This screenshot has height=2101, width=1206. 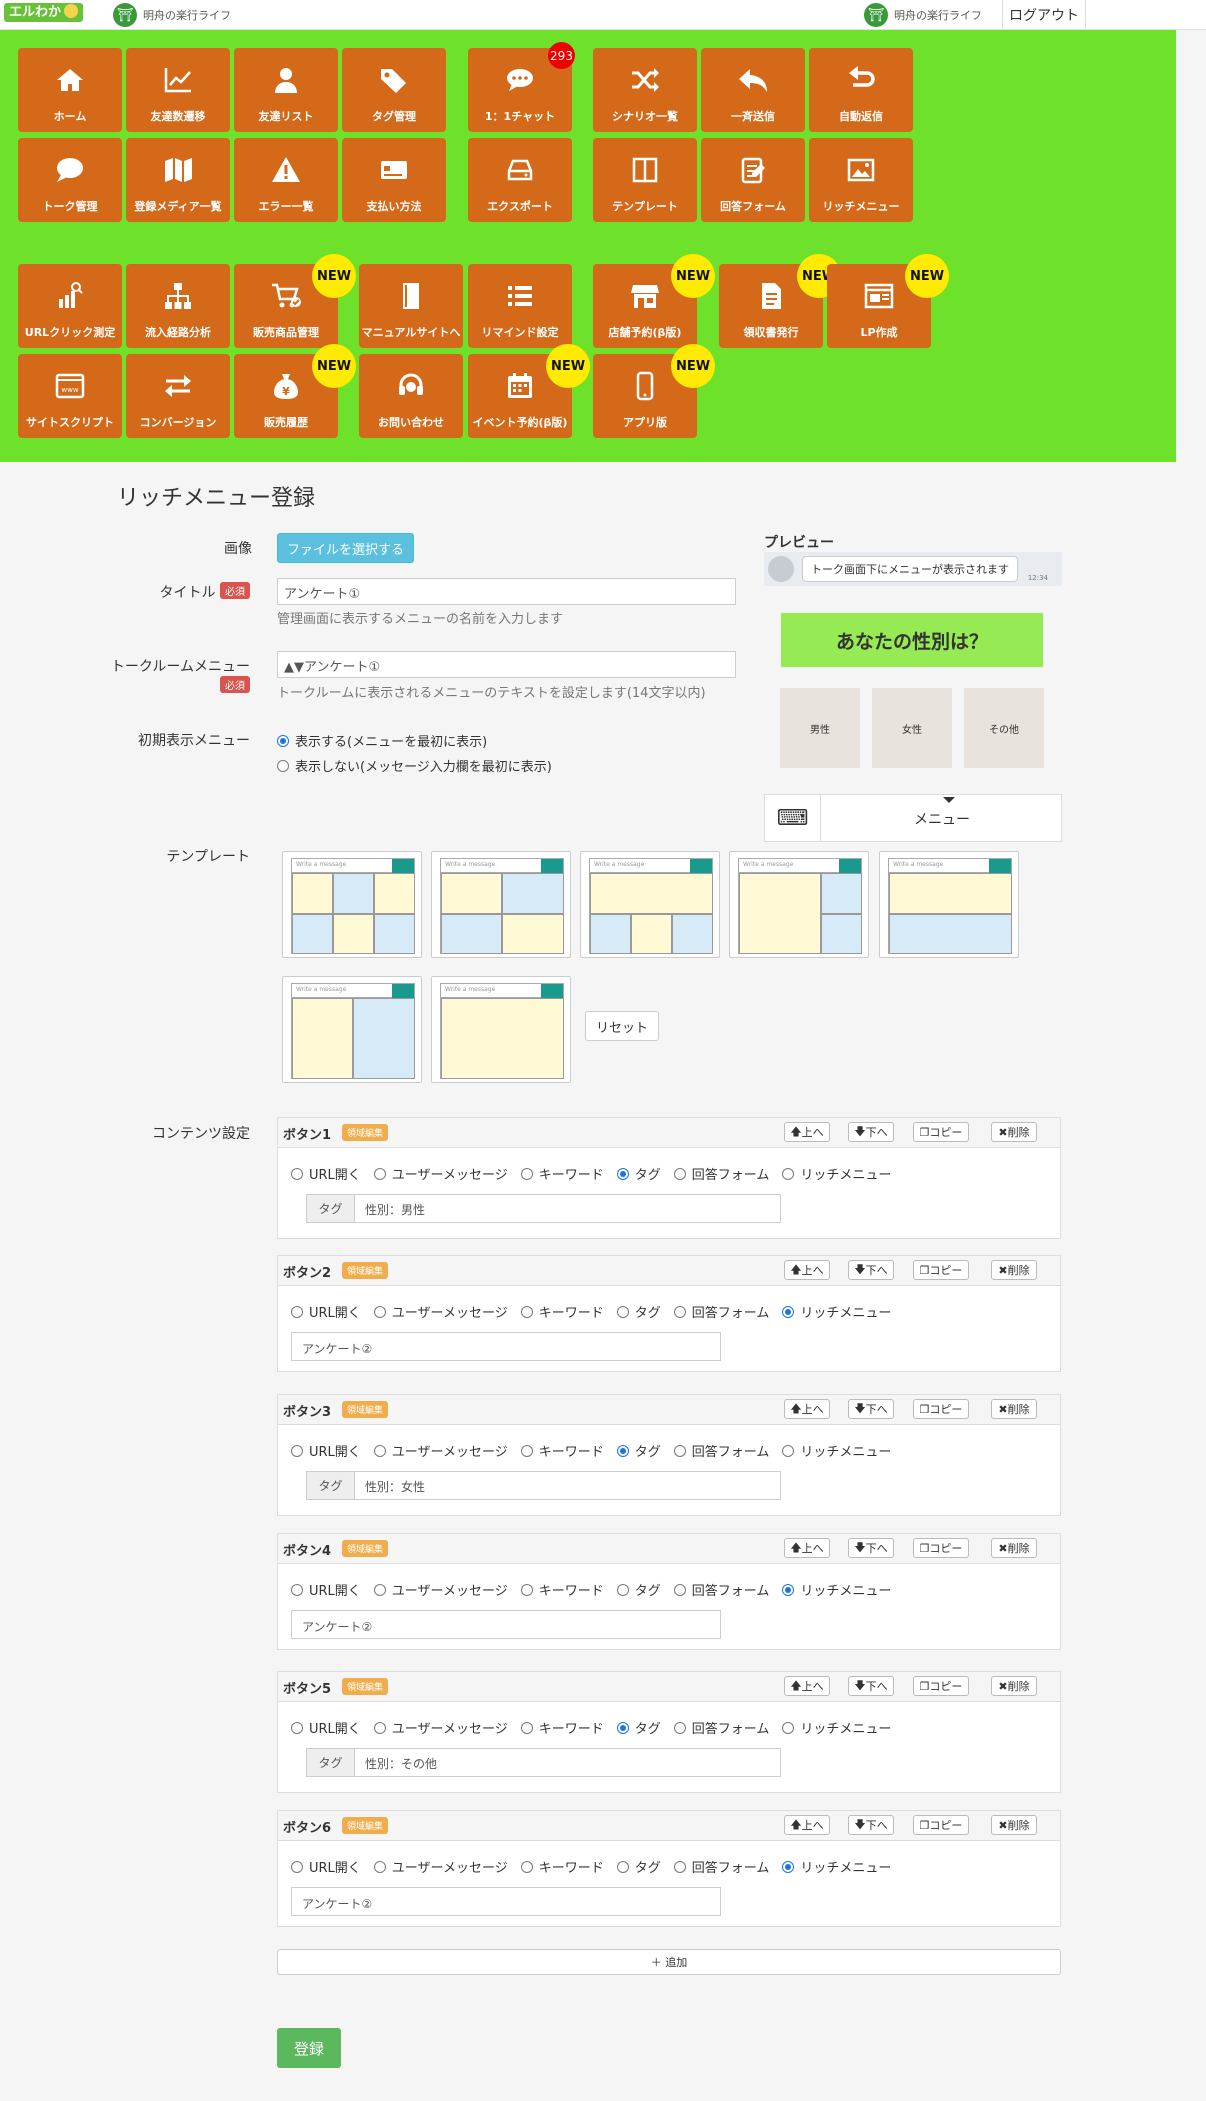 What do you see at coordinates (309, 2048) in the screenshot?
I see `submit-button: 登録` at bounding box center [309, 2048].